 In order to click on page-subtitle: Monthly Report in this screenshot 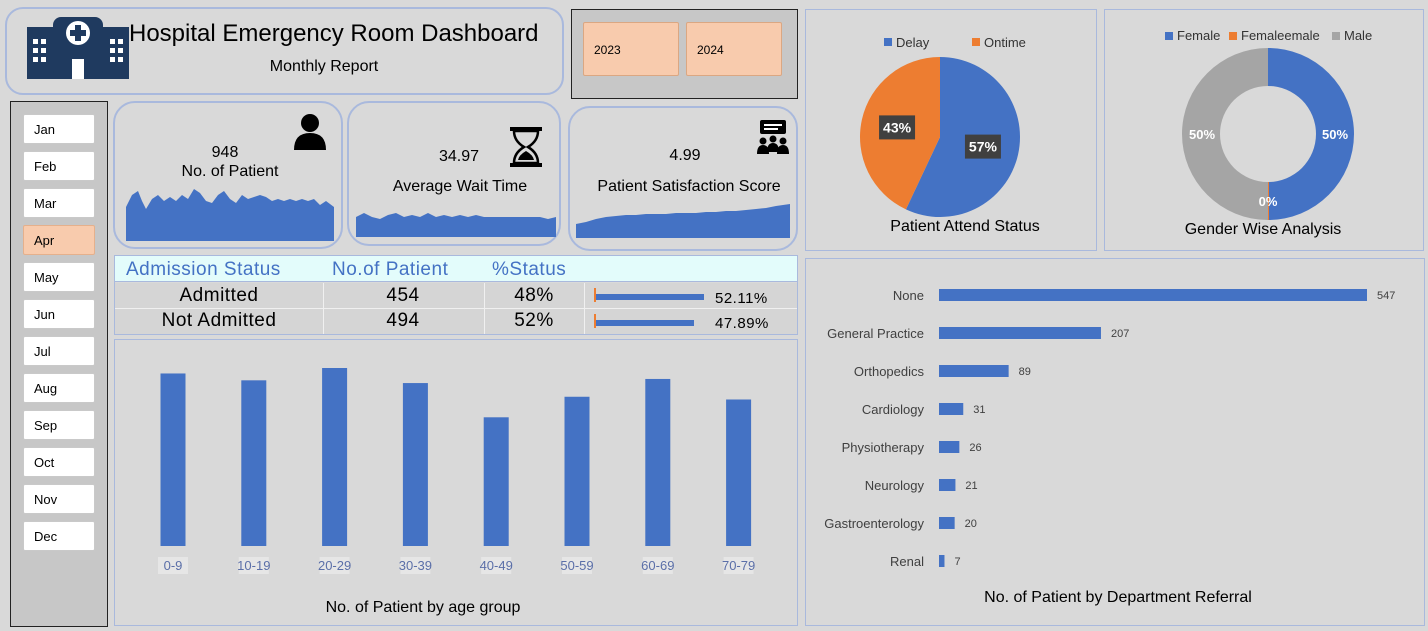, I will do `click(324, 66)`.